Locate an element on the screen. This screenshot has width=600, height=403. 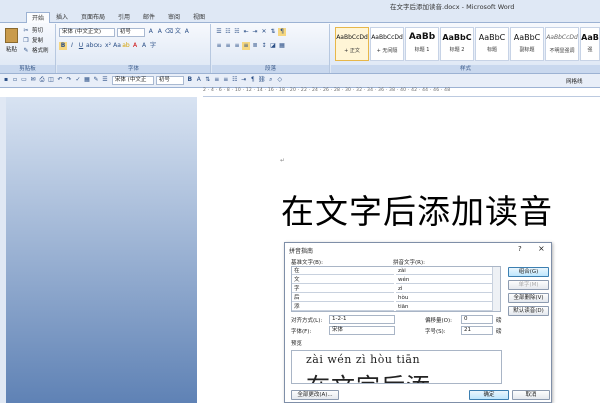
grid-scrollbar is located at coordinates (496, 289).